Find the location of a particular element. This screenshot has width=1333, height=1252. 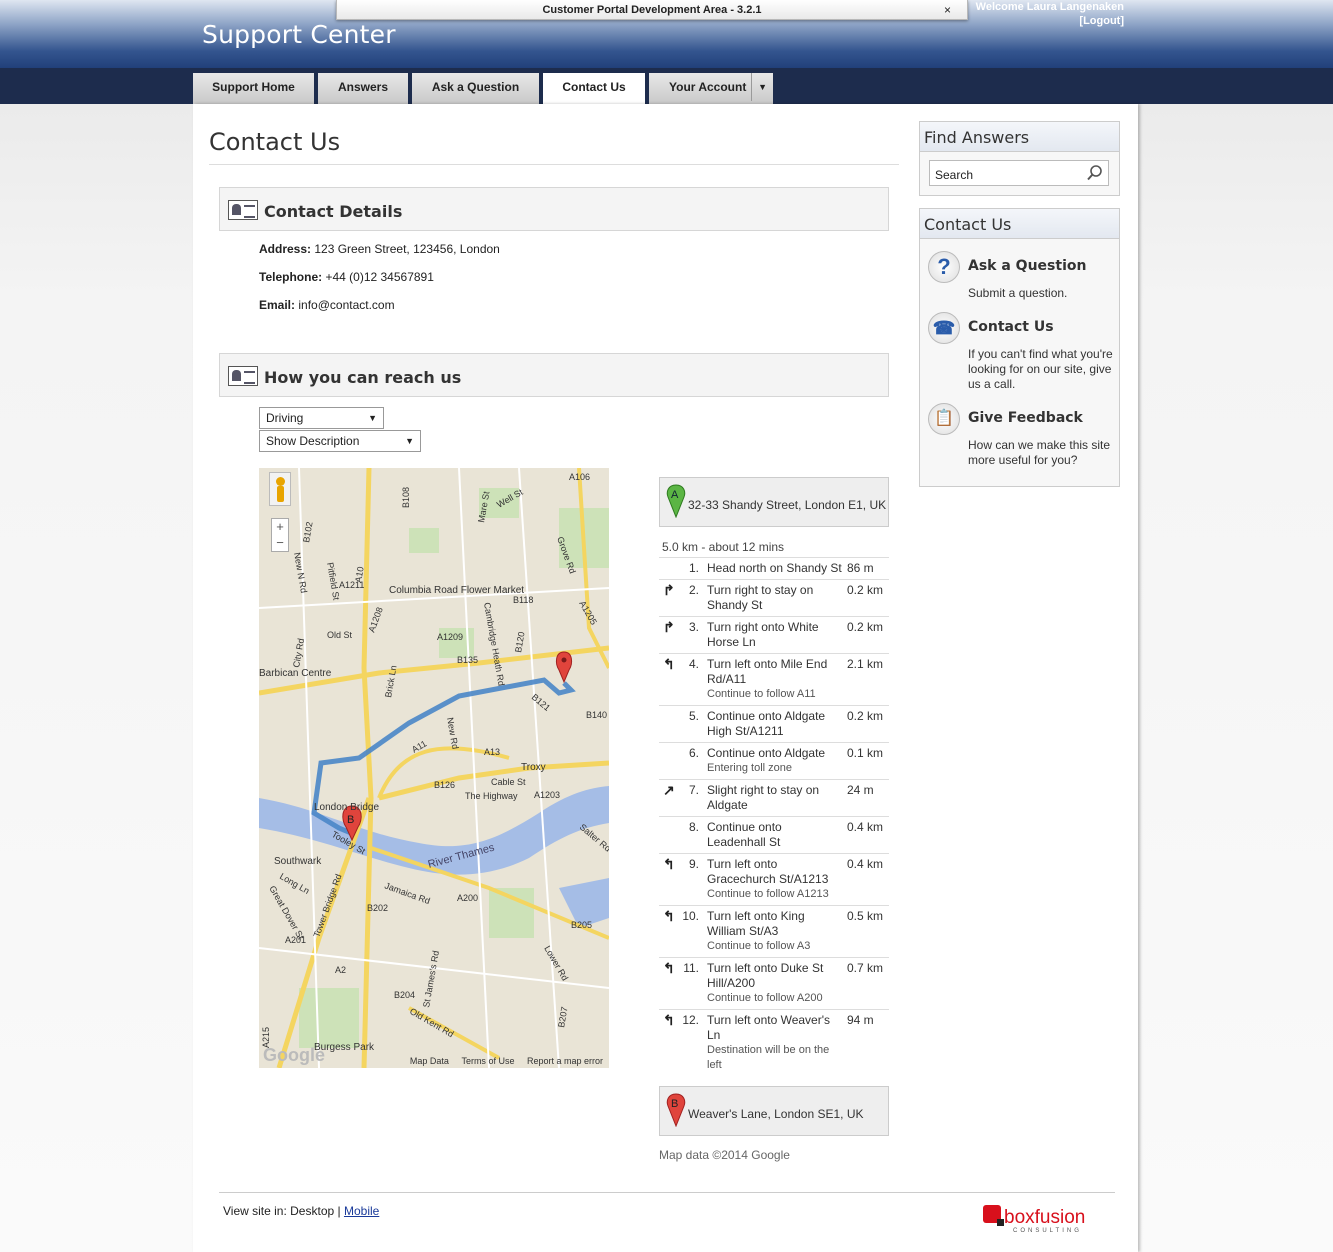

brand-title: Support Center is located at coordinates (299, 34).